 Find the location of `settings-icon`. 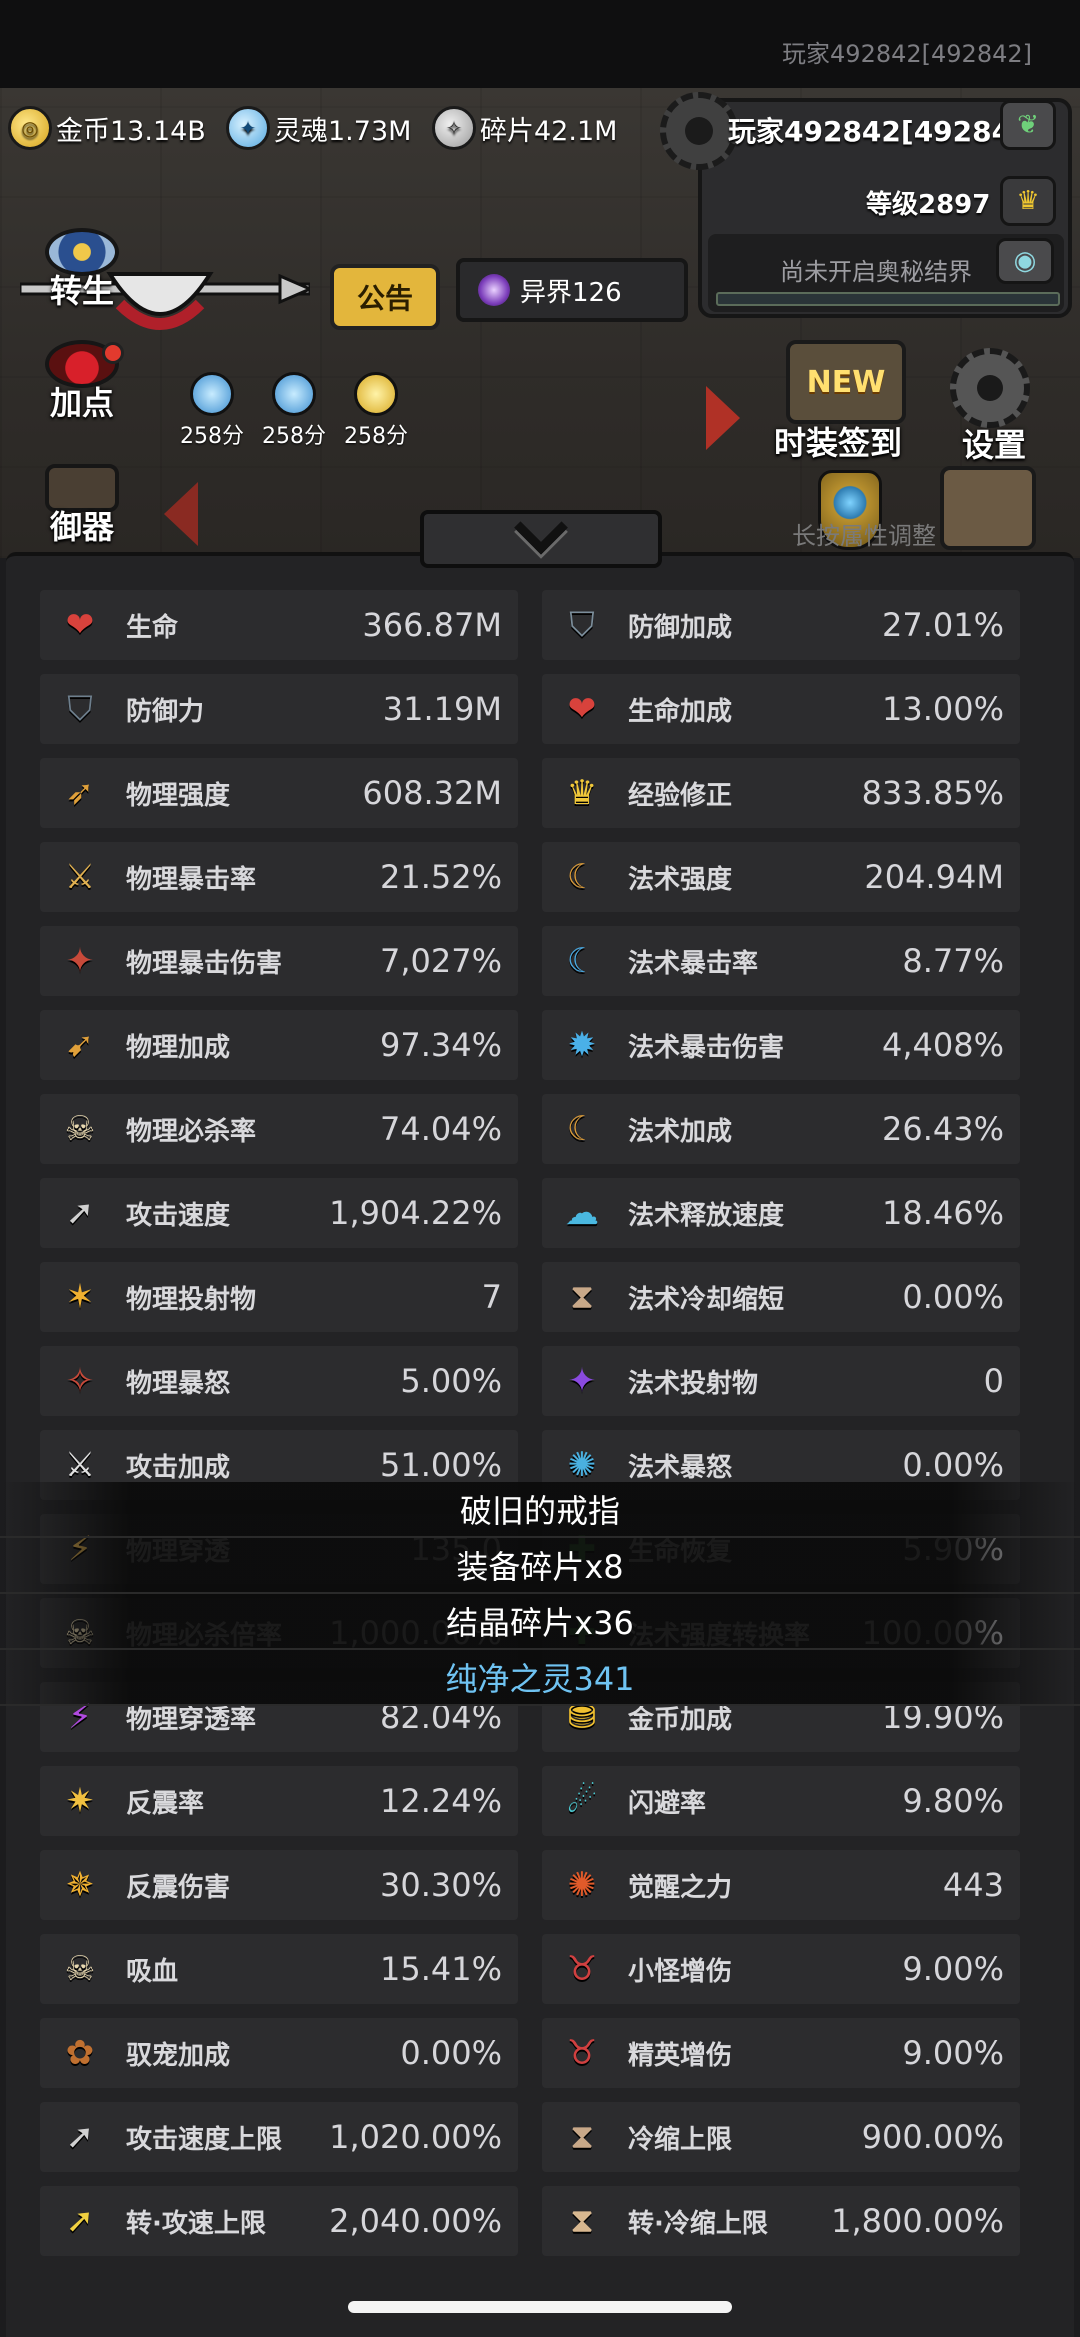

settings-icon is located at coordinates (990, 388).